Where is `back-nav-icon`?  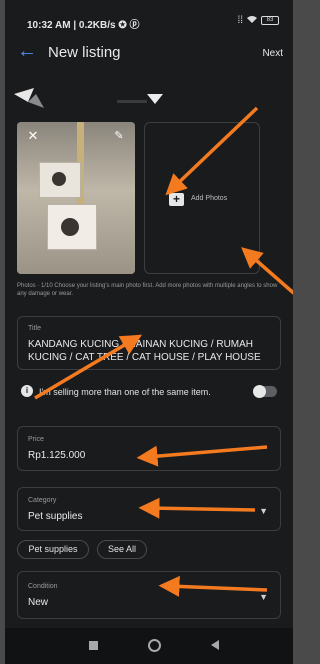
back-nav-icon is located at coordinates (215, 645).